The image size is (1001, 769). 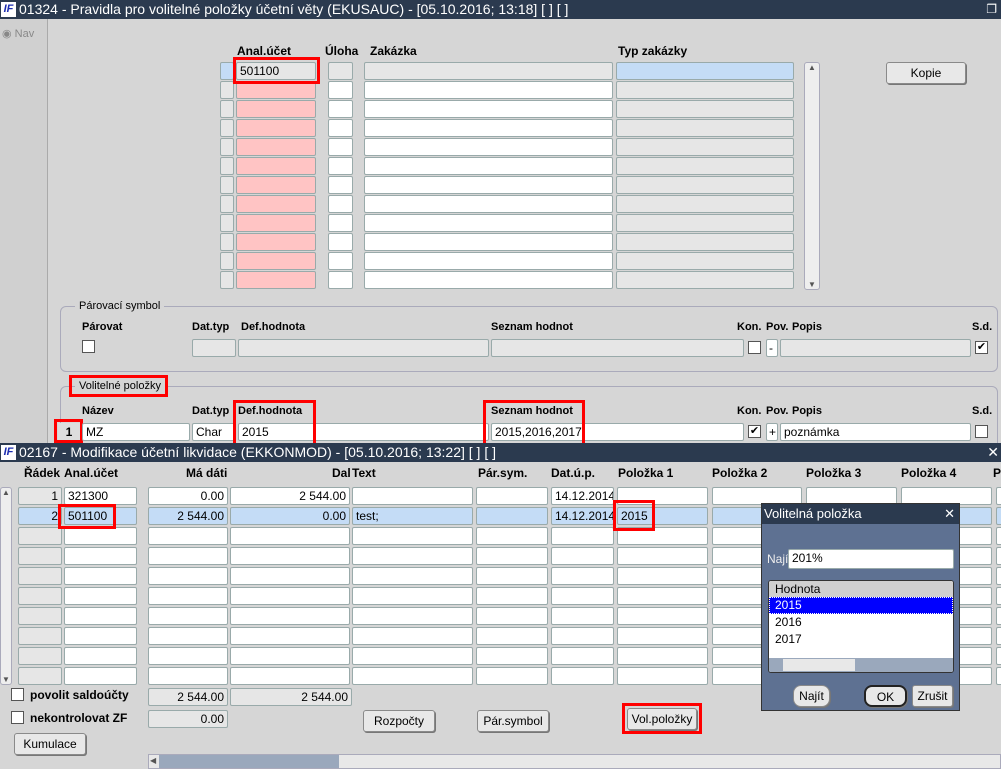 I want to click on par-sd-checkbox: ✔, so click(x=981, y=347).